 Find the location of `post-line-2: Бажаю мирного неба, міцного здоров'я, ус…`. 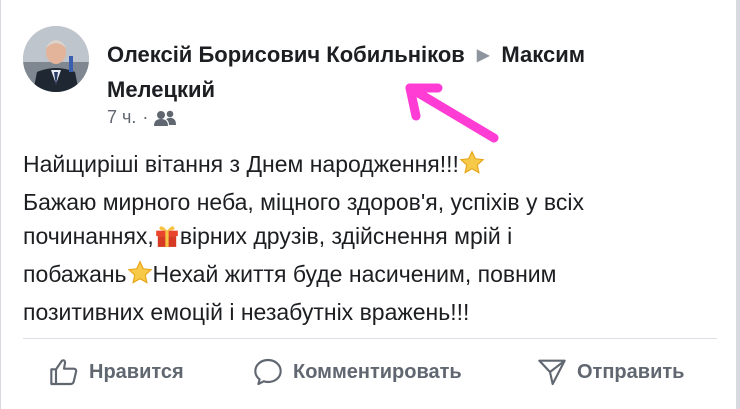

post-line-2: Бажаю мирного неба, міцного здоров'я, ус… is located at coordinates (373, 202).